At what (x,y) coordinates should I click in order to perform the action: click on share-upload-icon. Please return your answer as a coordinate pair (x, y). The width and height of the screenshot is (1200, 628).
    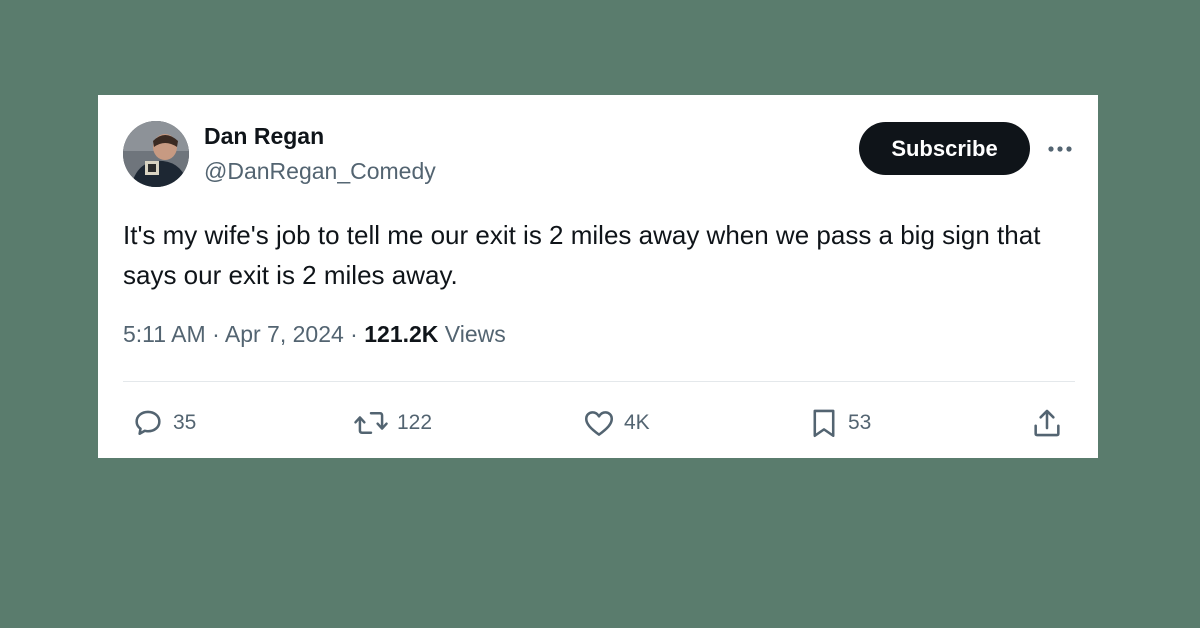
    Looking at the image, I should click on (1047, 423).